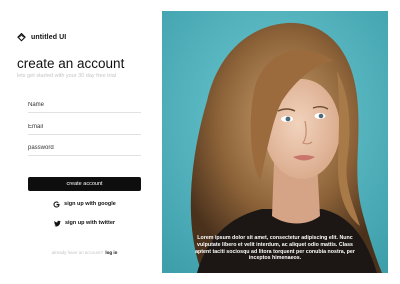  Describe the element at coordinates (90, 204) in the screenshot. I see `google-signup-label: sign up with google` at that location.